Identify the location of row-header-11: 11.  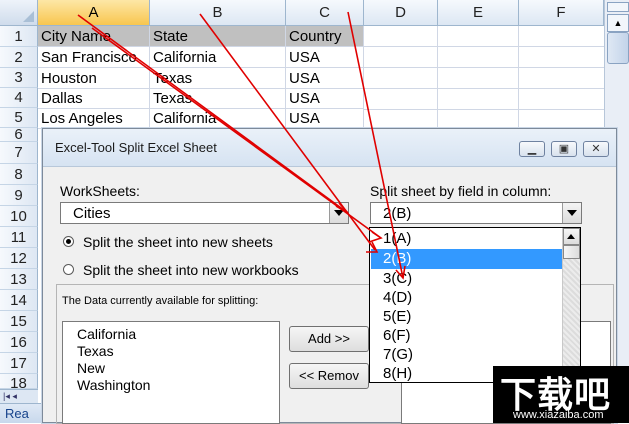
(19, 237).